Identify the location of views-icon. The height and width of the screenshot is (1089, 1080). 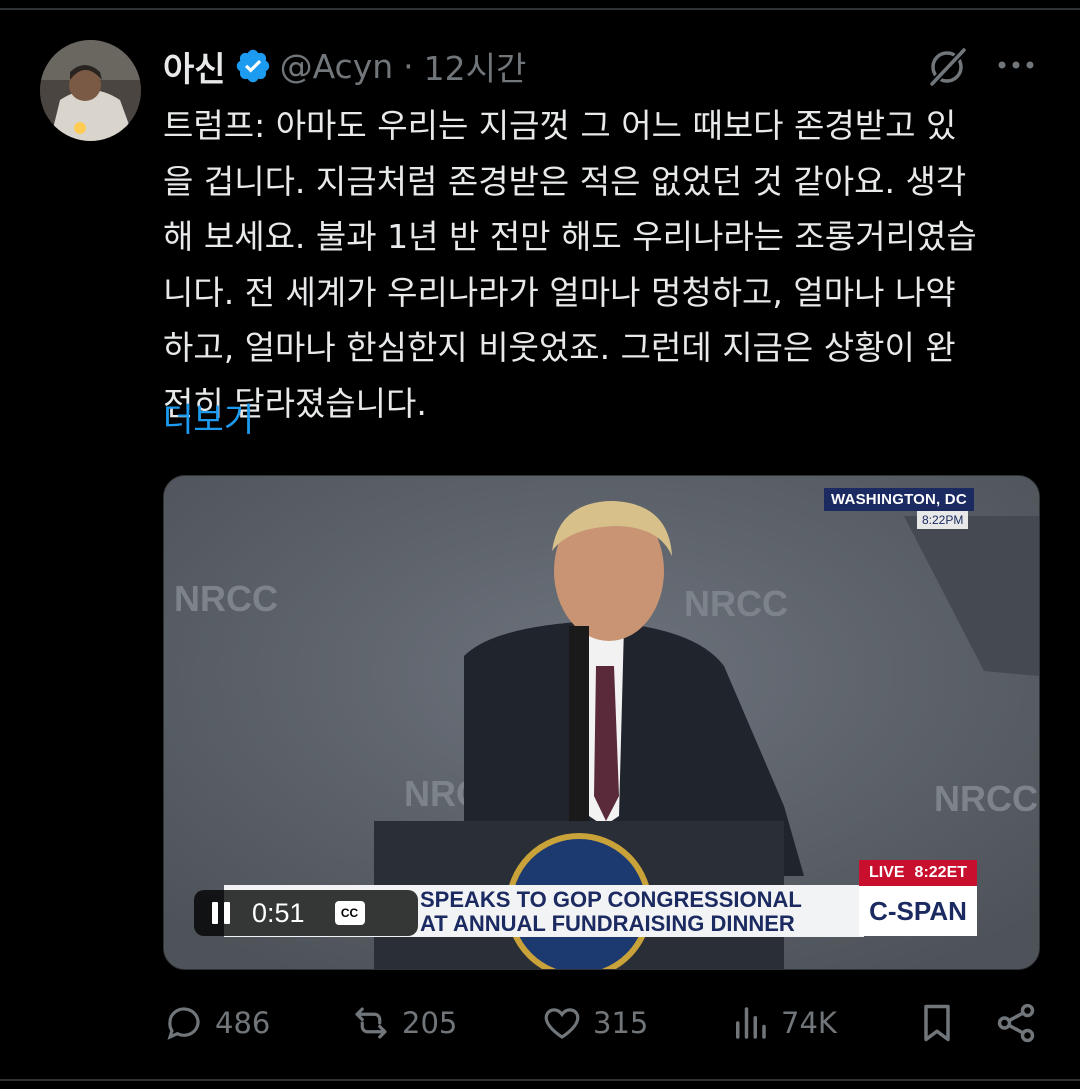
(751, 1023).